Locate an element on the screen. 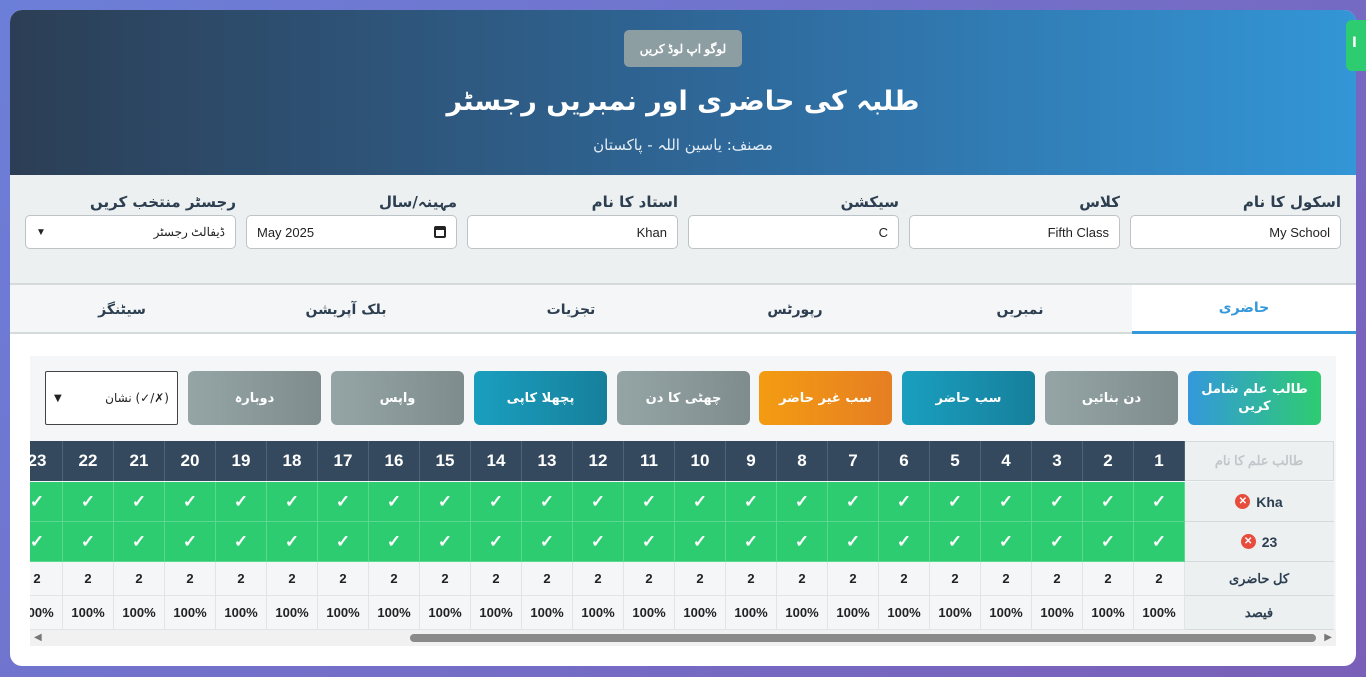  total-label: کل حاضری is located at coordinates (1259, 579).